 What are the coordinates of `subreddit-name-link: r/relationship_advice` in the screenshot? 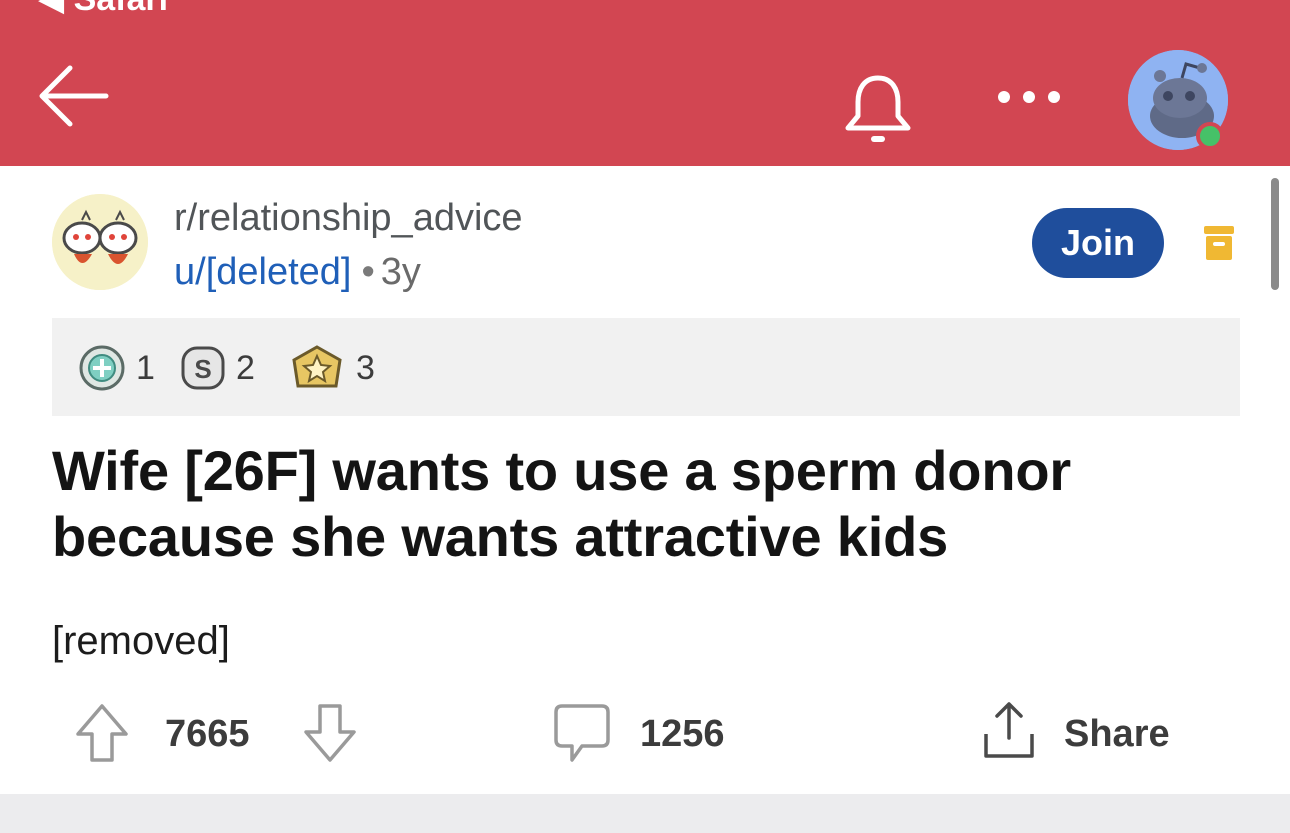 It's located at (348, 218).